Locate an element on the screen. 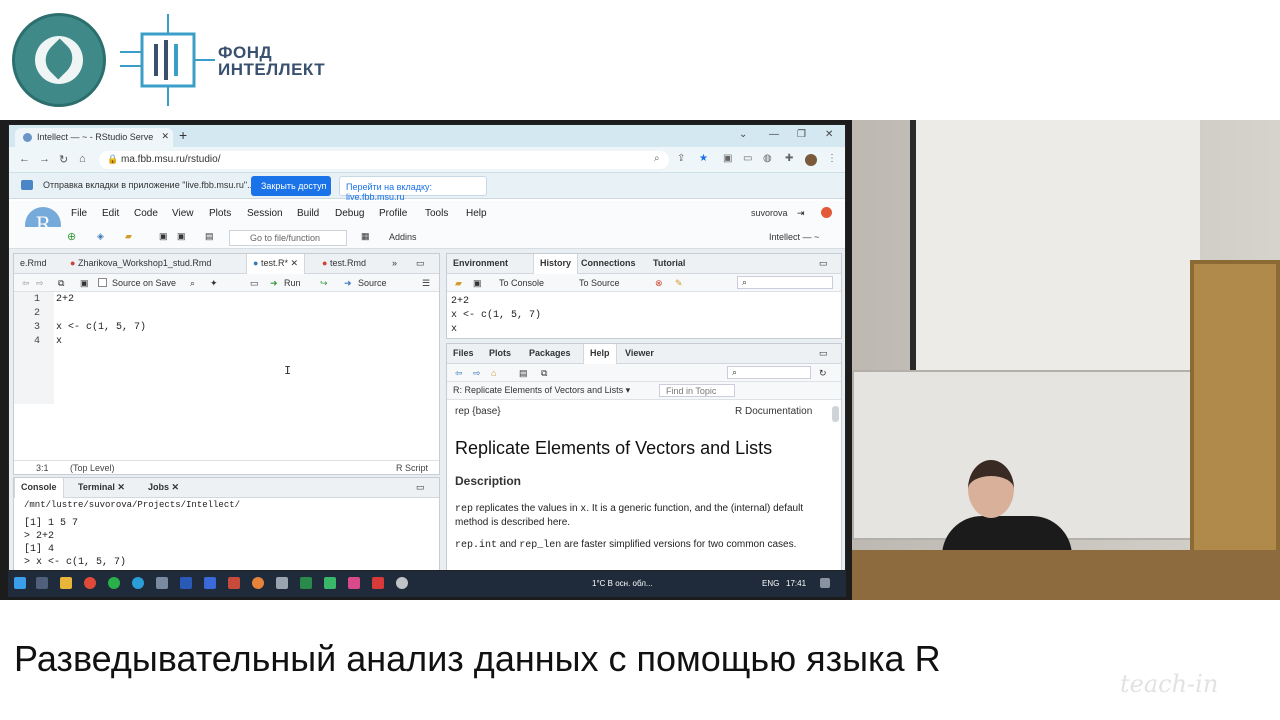 This screenshot has width=1280, height=720. stop-sharing-button: Закрыть доступ is located at coordinates (291, 186).